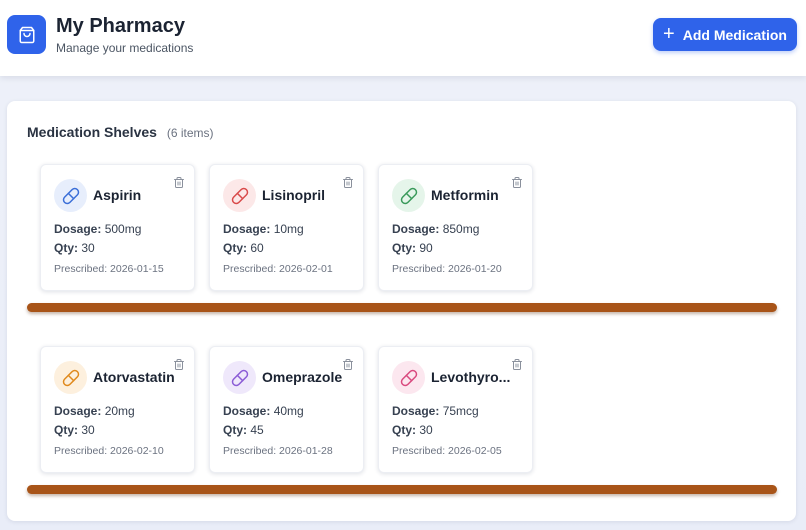  Describe the element at coordinates (278, 269) in the screenshot. I see `prescribed-date: Prescribed: 2026-02-01` at that location.